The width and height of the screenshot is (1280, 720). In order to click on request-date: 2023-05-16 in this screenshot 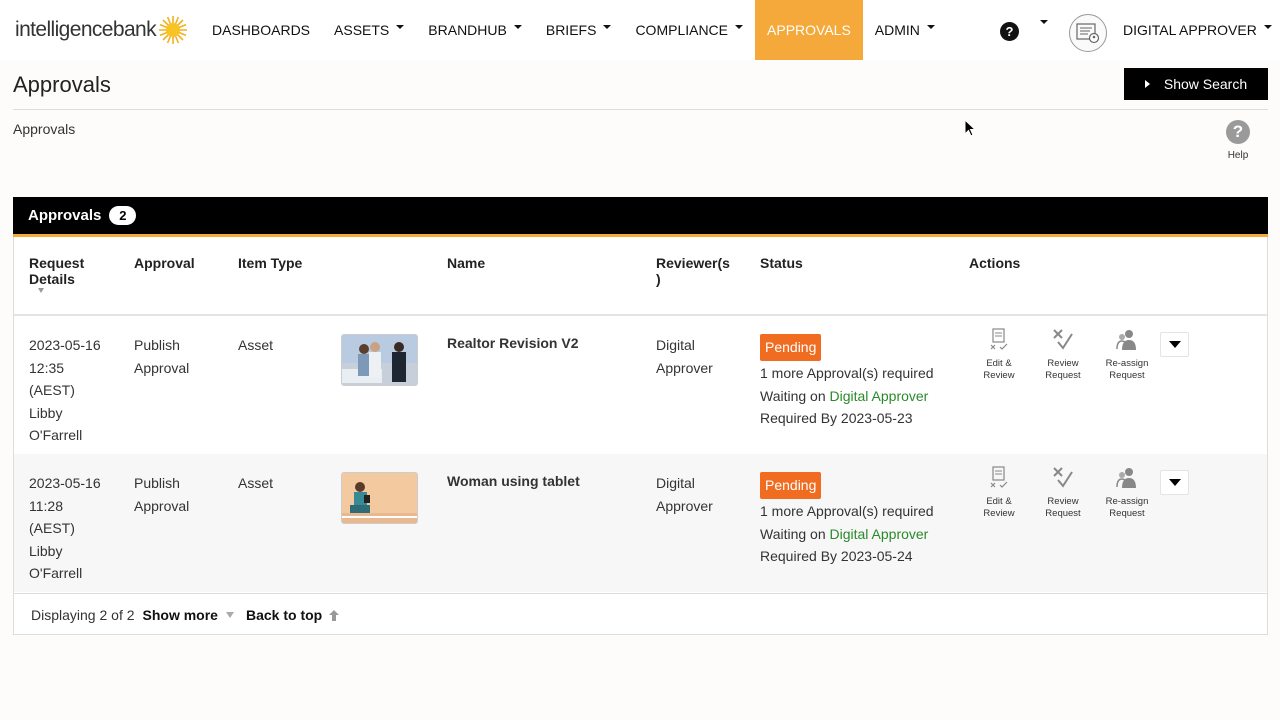, I will do `click(65, 345)`.